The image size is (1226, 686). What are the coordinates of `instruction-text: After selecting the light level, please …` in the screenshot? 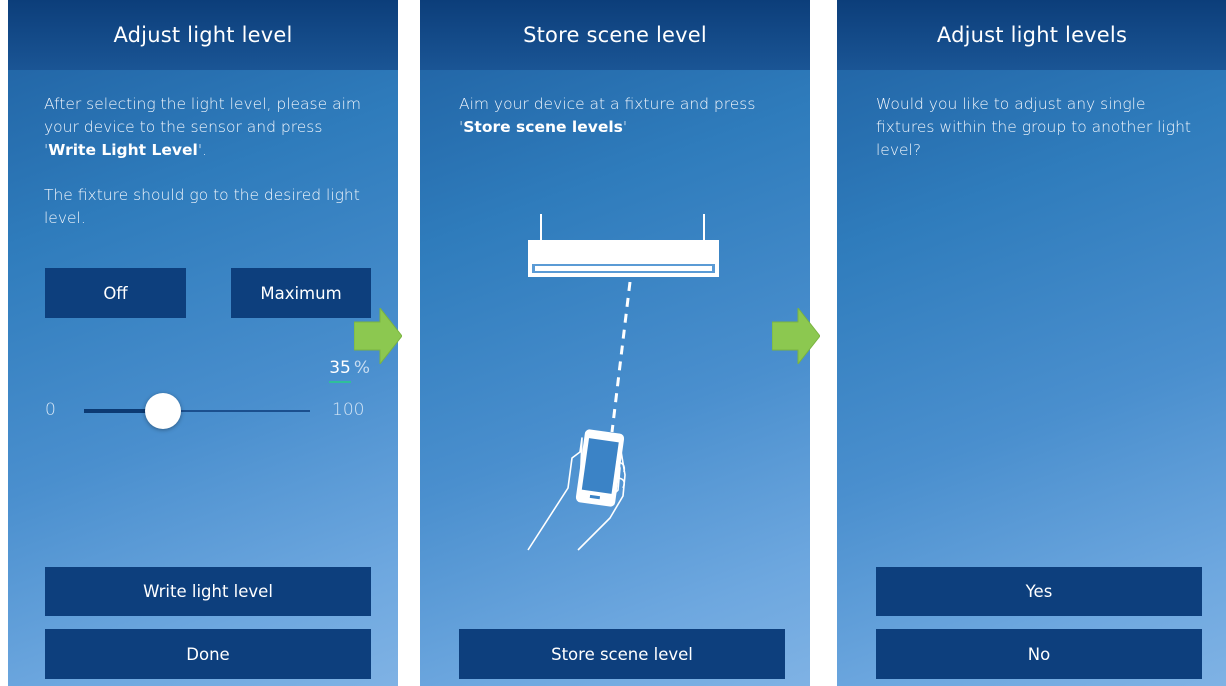 It's located at (204, 127).